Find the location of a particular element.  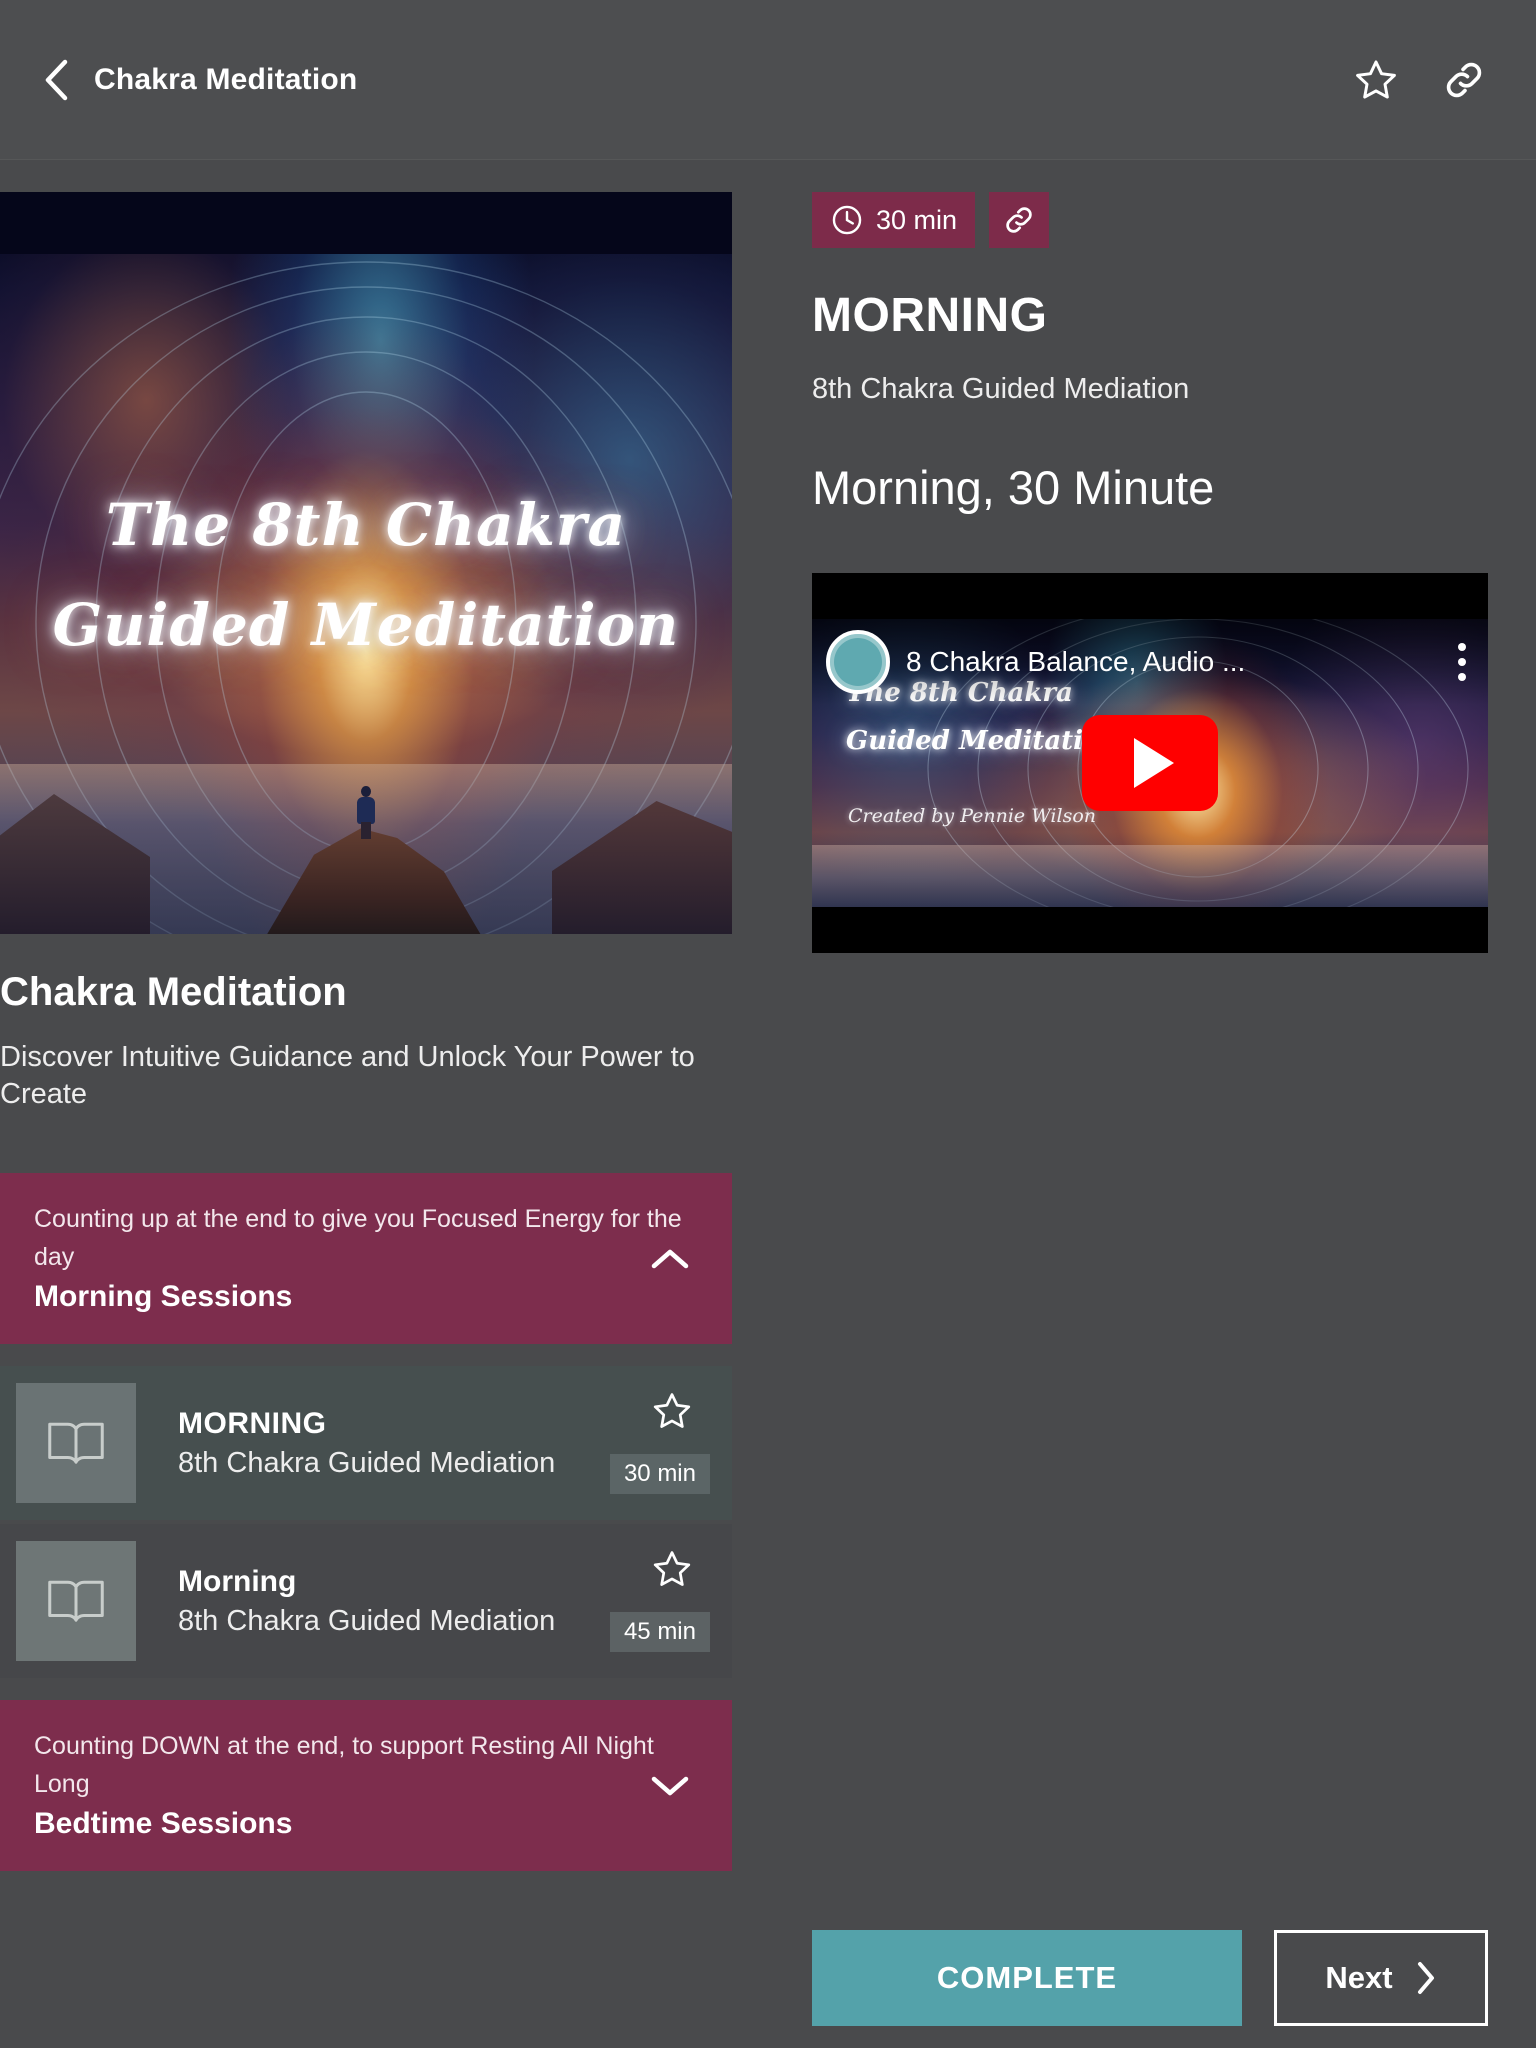

section-toggle-morning is located at coordinates (670, 1259).